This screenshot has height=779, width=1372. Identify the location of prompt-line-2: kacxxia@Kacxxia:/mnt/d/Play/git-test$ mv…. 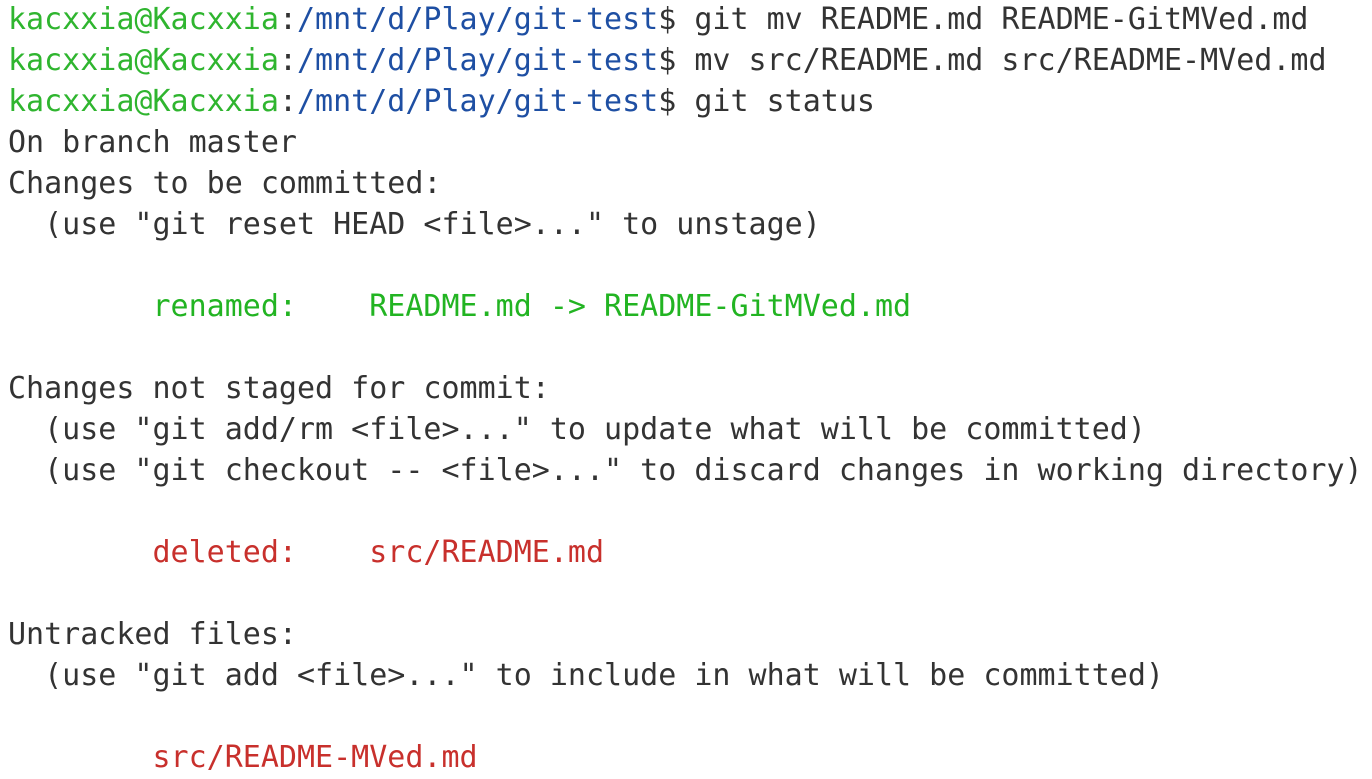
(690, 60).